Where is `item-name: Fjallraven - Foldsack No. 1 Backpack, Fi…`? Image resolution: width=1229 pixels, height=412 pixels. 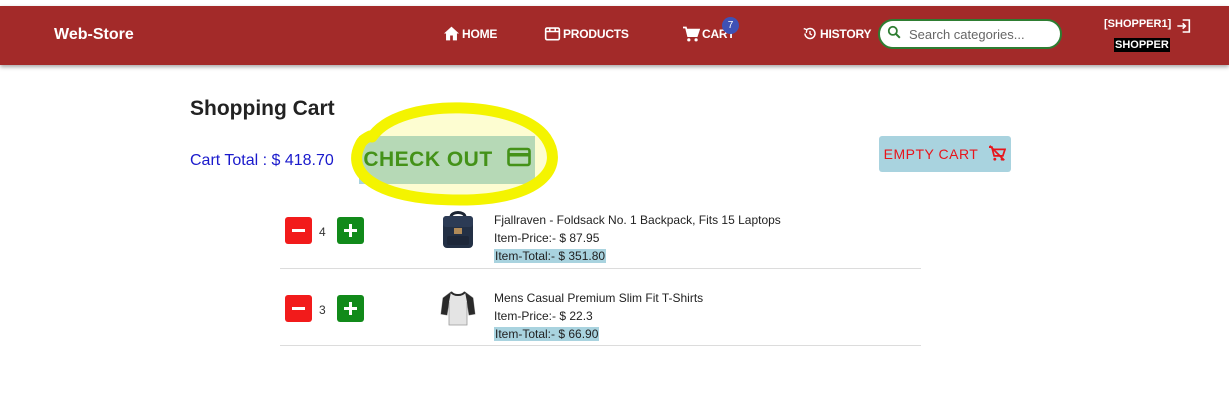
item-name: Fjallraven - Foldsack No. 1 Backpack, Fi… is located at coordinates (637, 220).